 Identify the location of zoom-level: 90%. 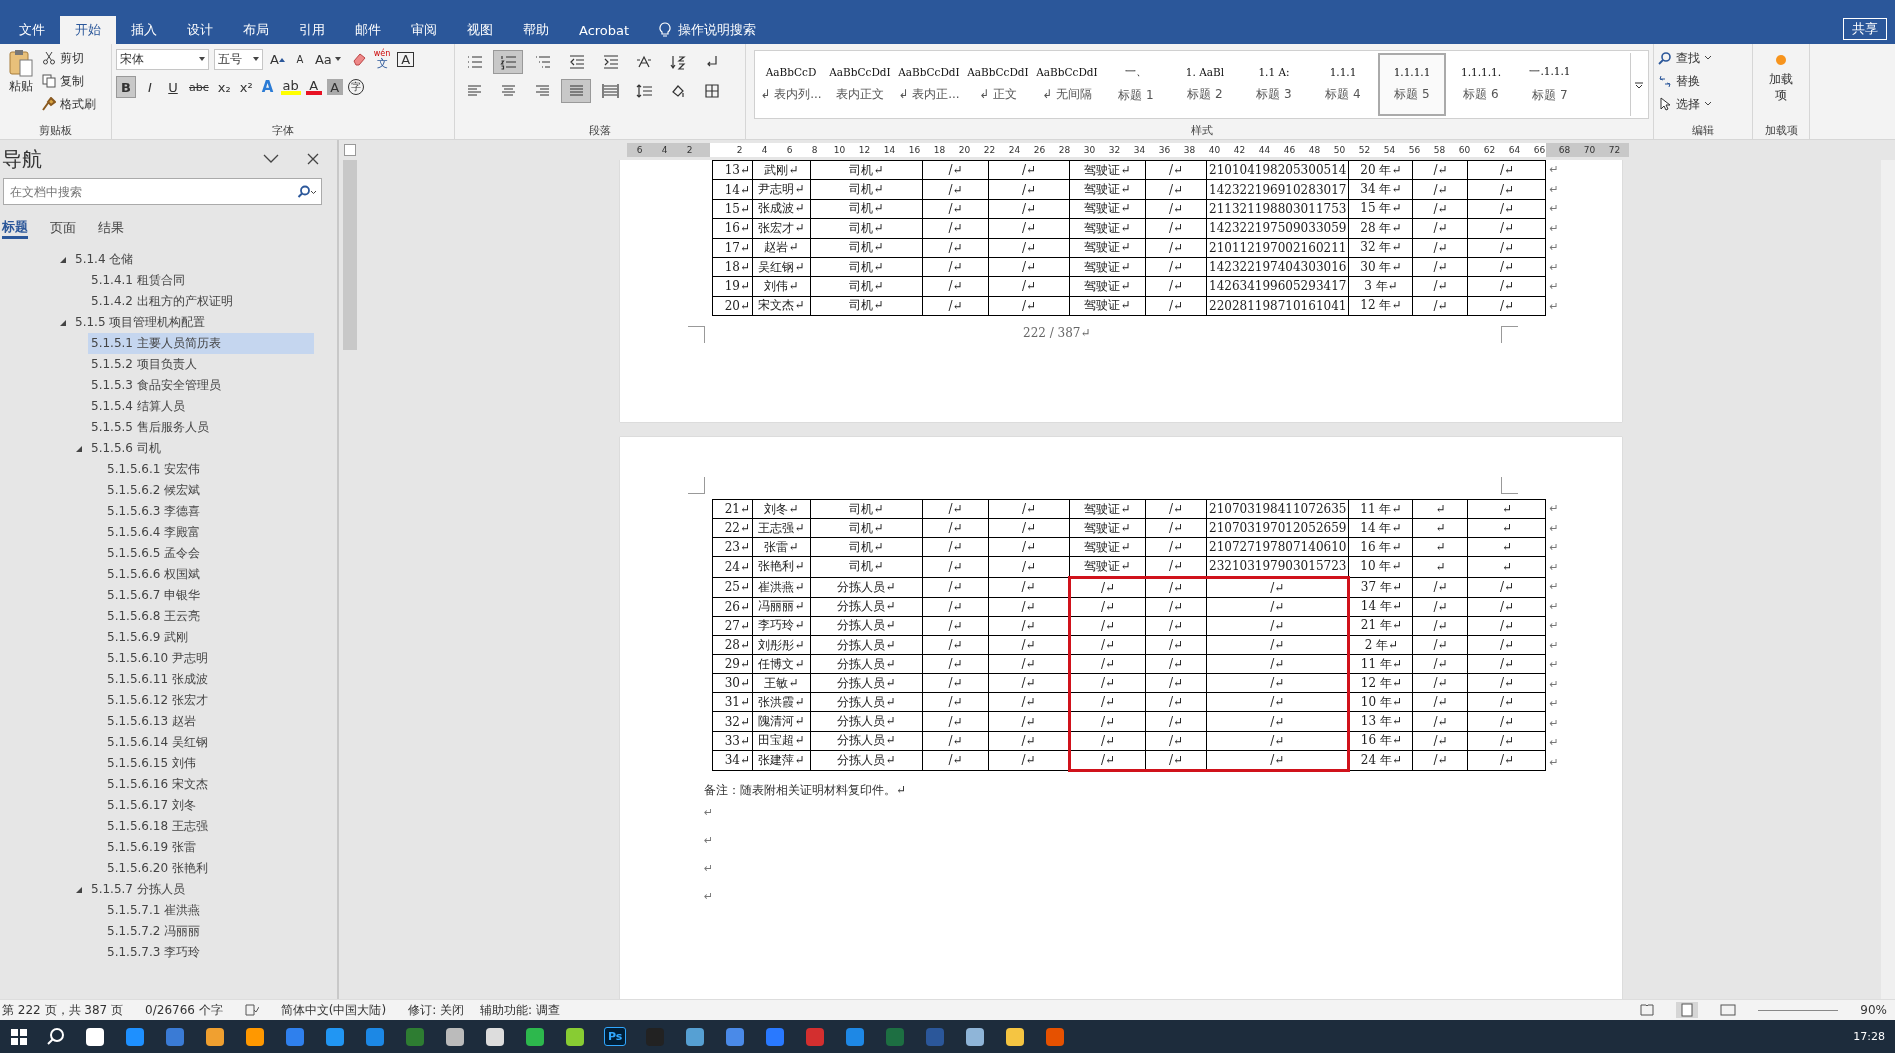
(1873, 1010).